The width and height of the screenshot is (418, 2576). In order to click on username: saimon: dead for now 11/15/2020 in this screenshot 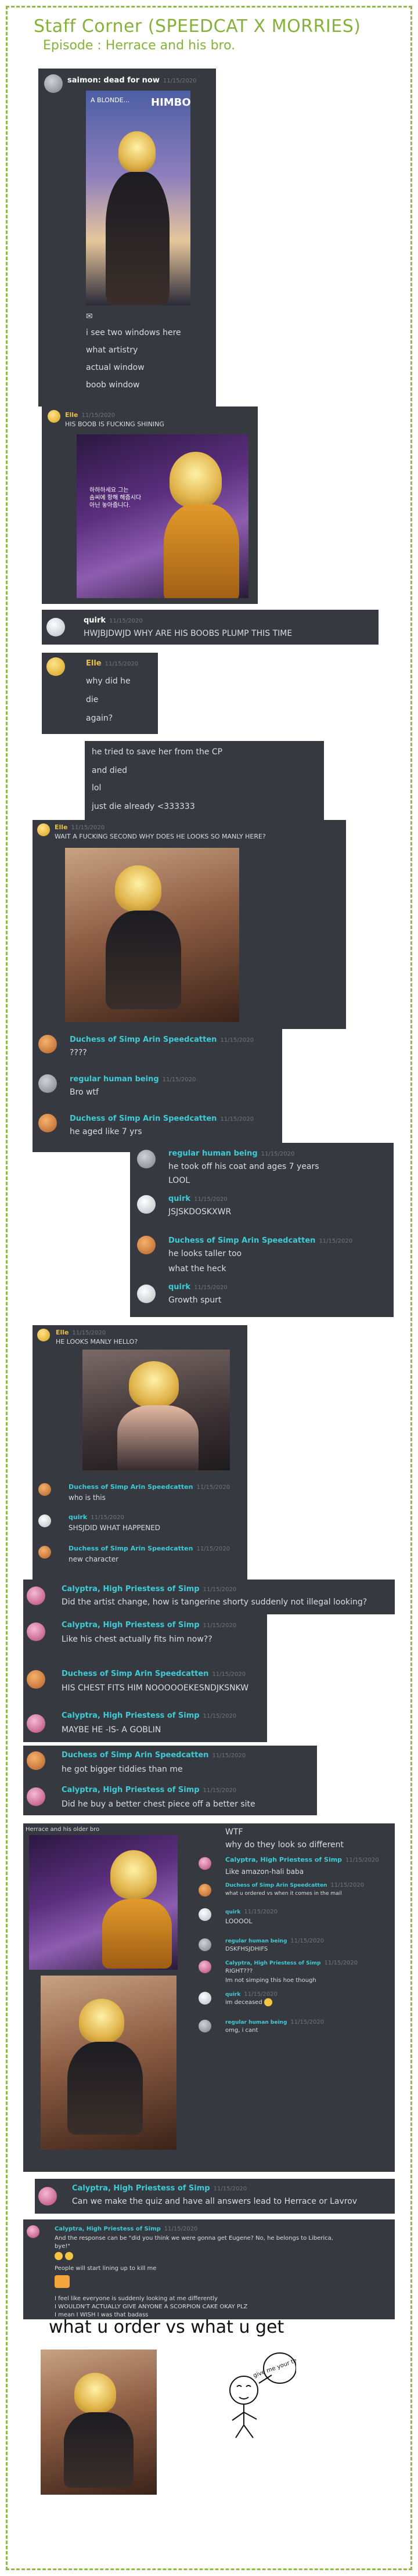, I will do `click(132, 81)`.